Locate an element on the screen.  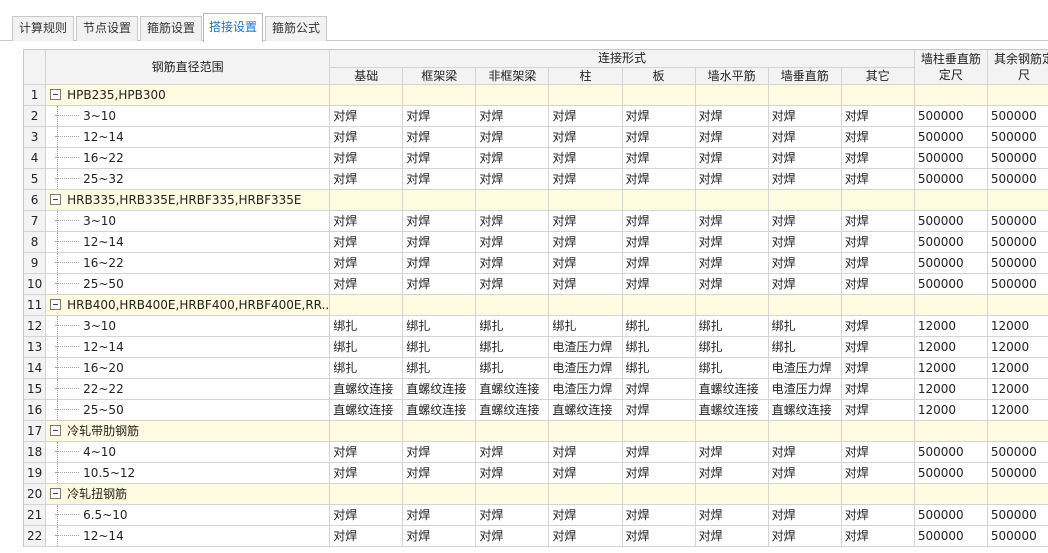
diameter-range: 22~22 is located at coordinates (188, 389).